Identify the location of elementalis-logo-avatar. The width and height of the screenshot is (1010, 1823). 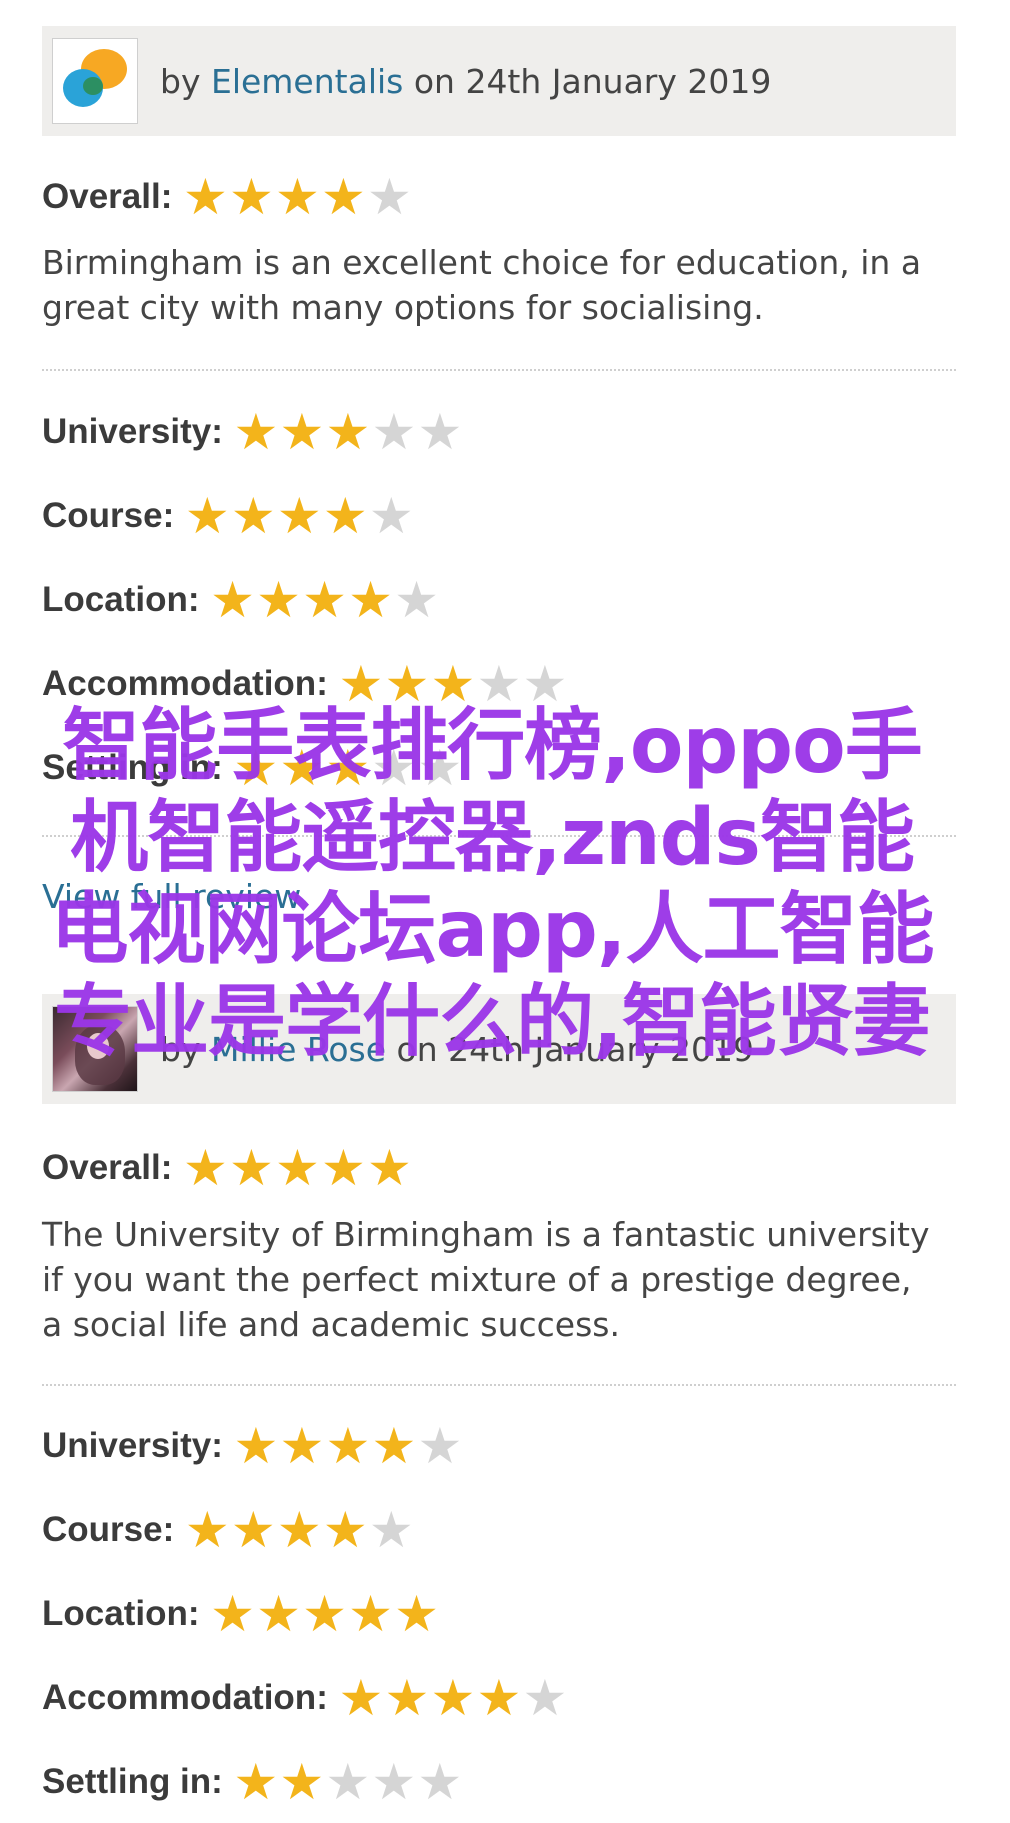
(95, 81).